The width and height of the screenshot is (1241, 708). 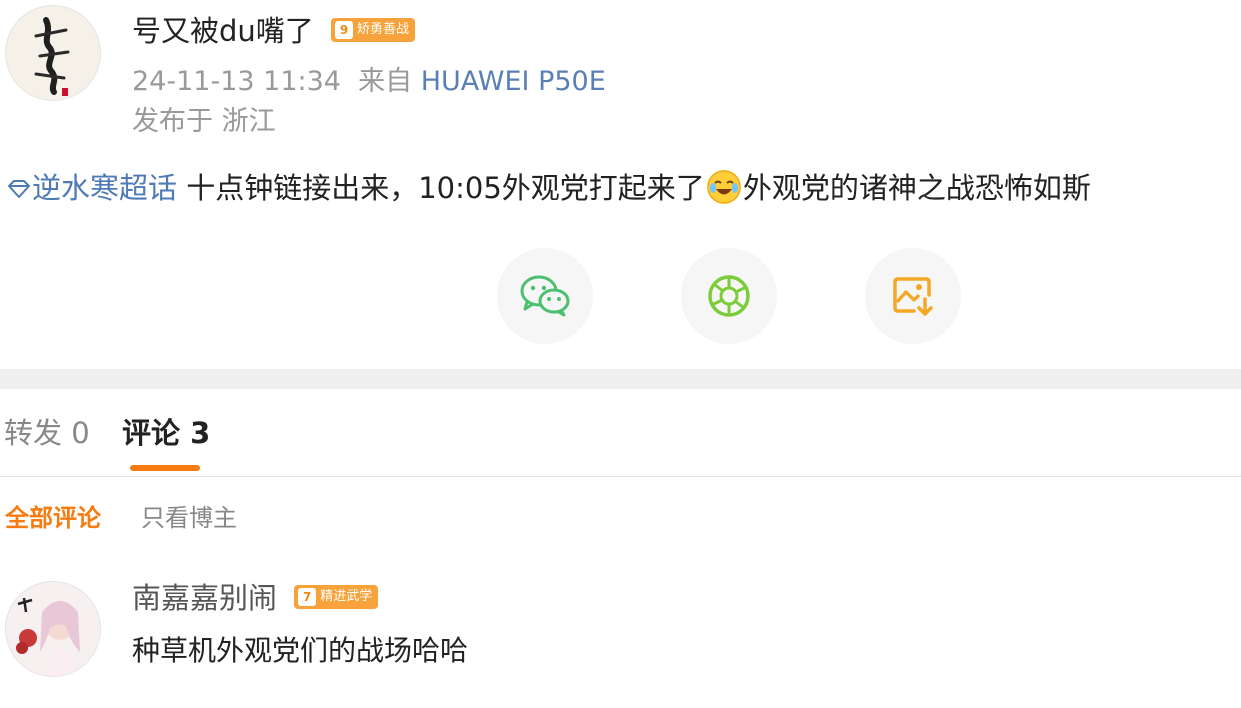 What do you see at coordinates (620, 379) in the screenshot?
I see `section-divider` at bounding box center [620, 379].